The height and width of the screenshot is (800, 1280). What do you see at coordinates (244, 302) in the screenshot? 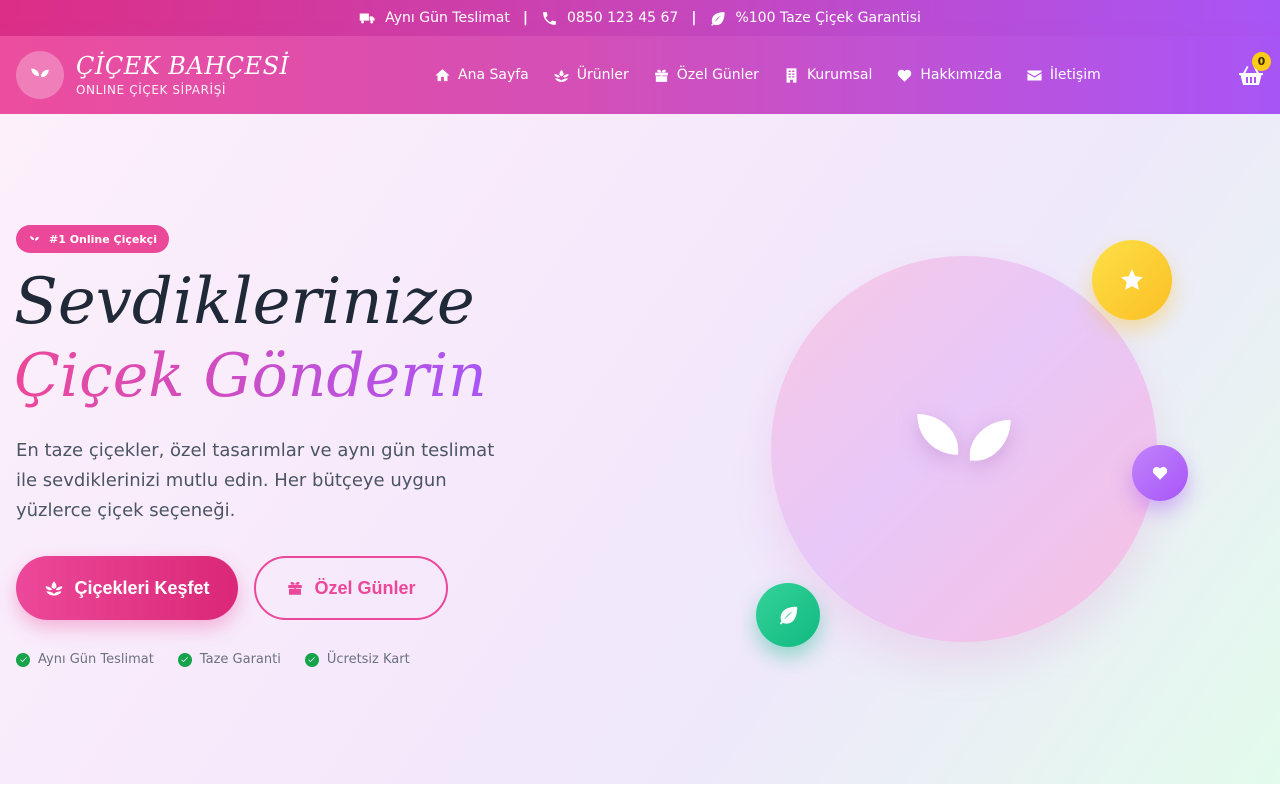
I see `hero-title-line1: Sevdiklerinize` at bounding box center [244, 302].